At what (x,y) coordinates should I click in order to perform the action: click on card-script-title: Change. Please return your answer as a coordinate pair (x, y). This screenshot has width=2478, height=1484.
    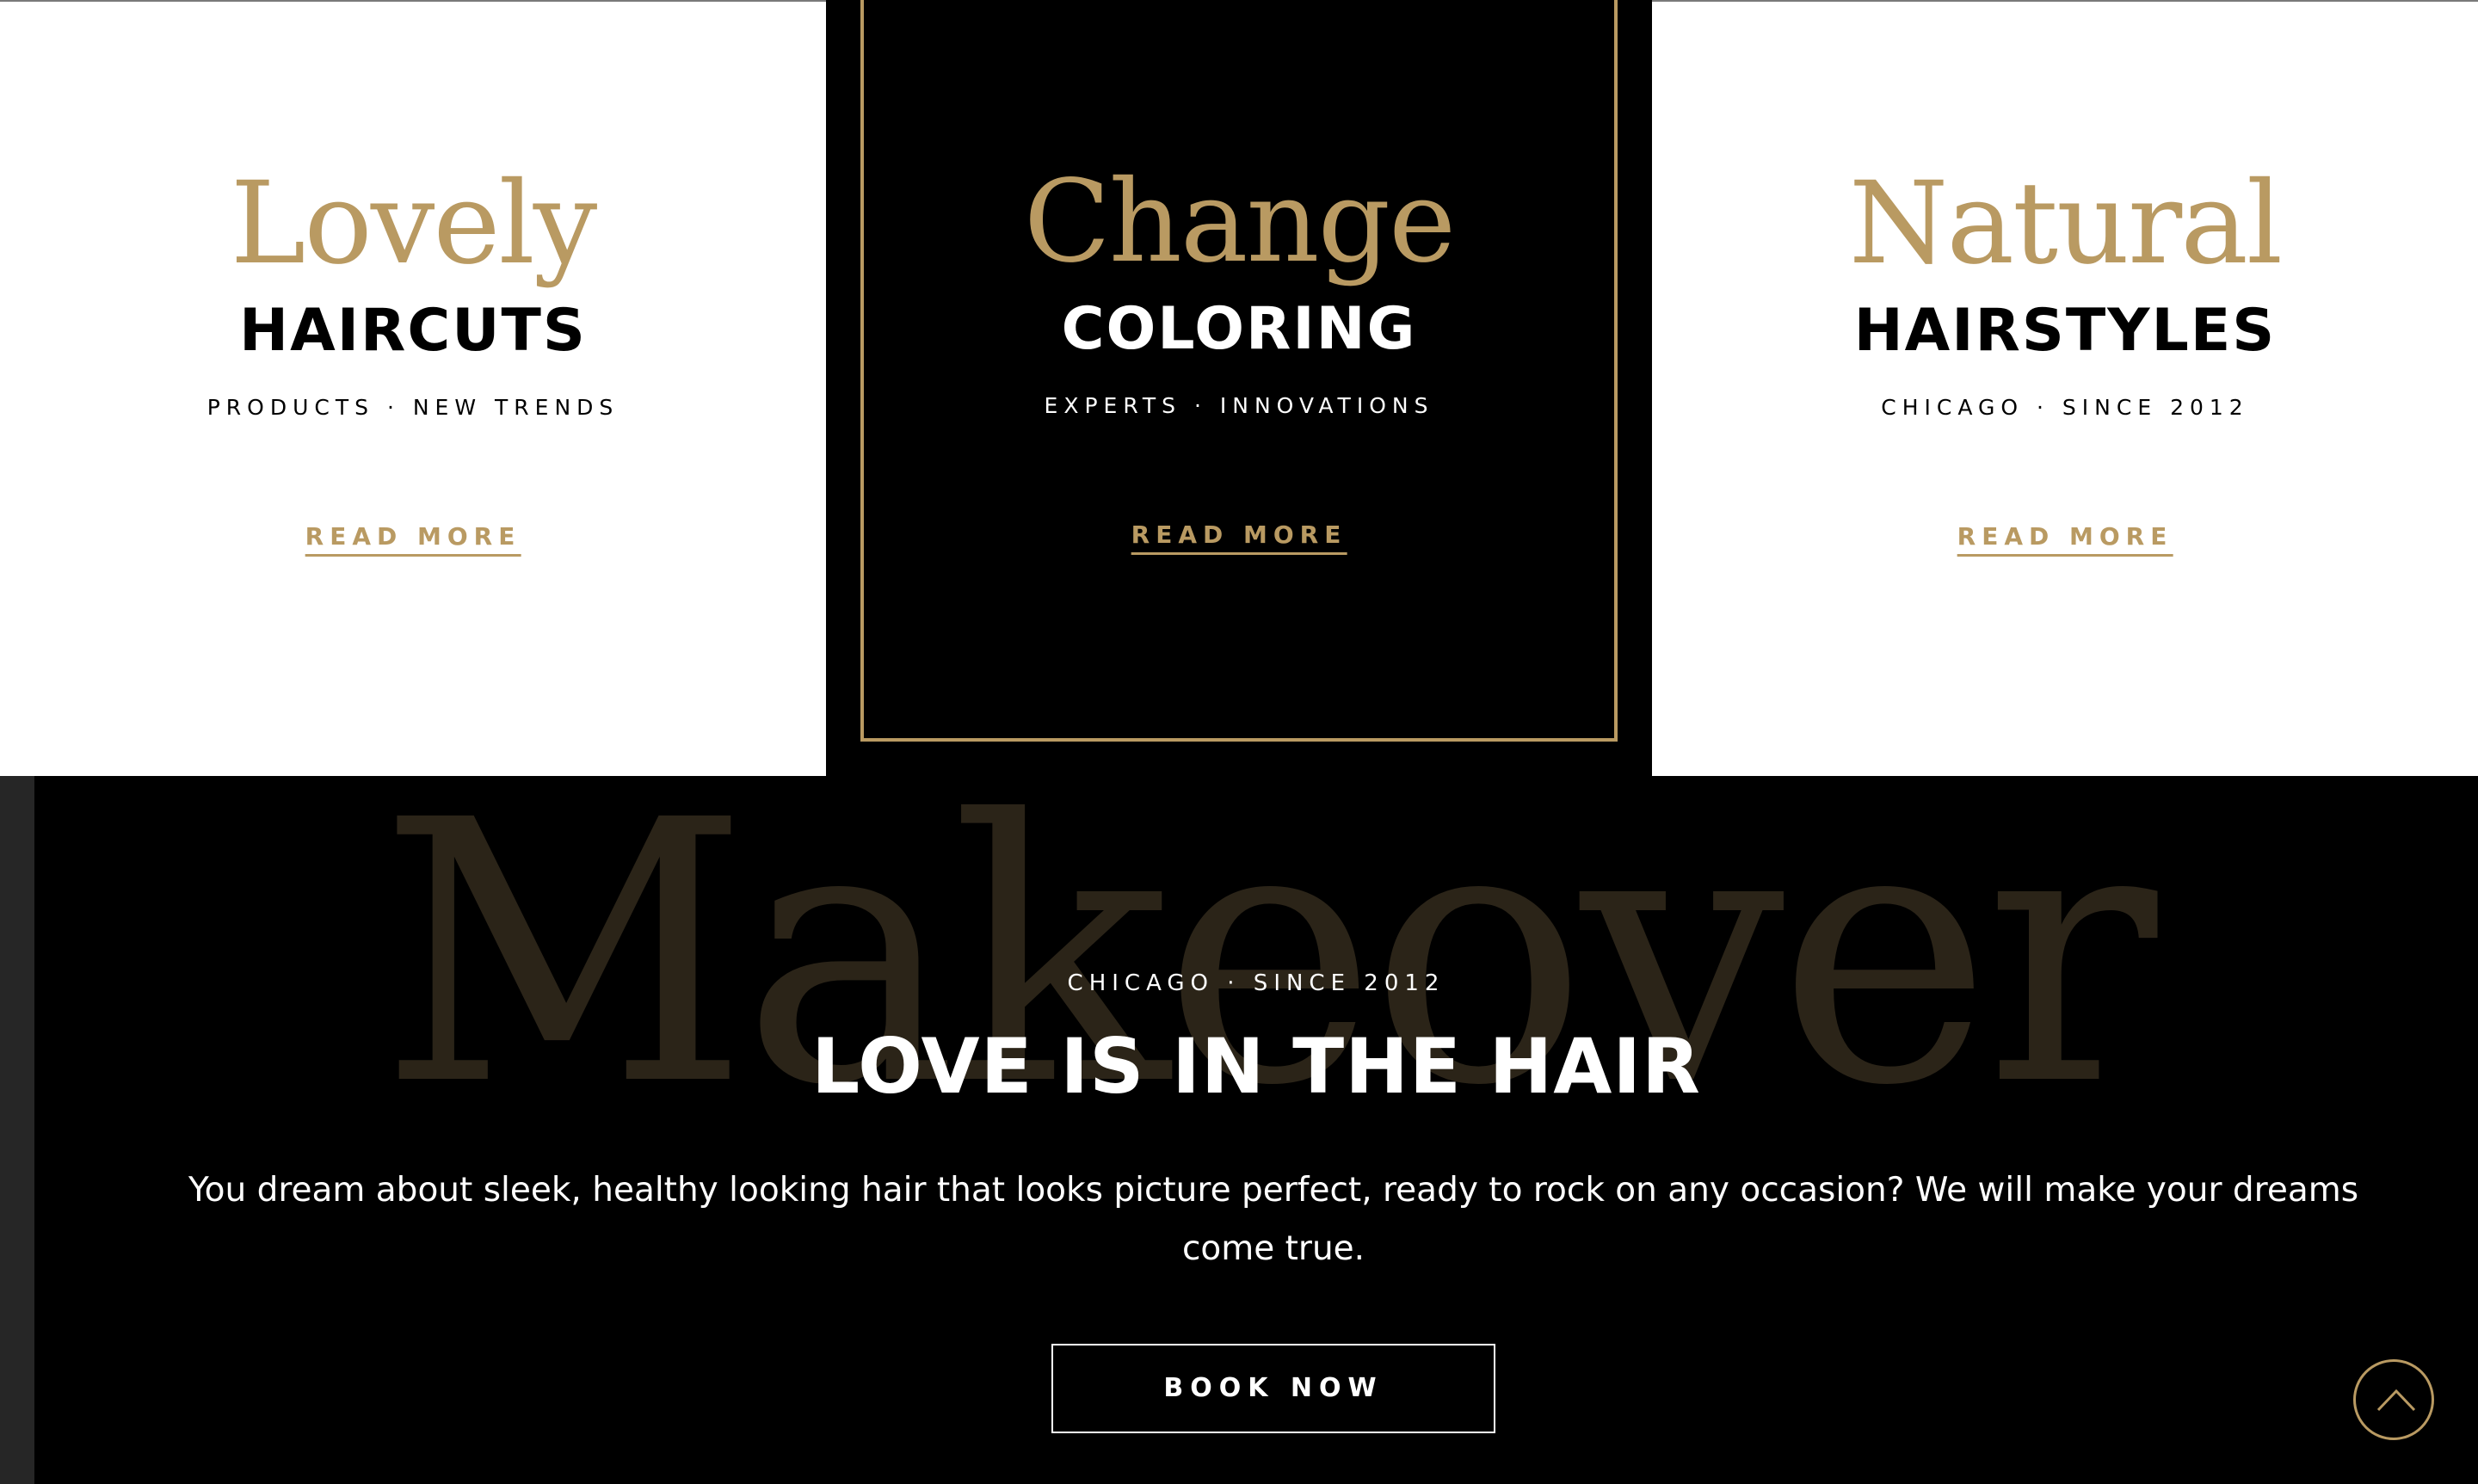
    Looking at the image, I should click on (1239, 222).